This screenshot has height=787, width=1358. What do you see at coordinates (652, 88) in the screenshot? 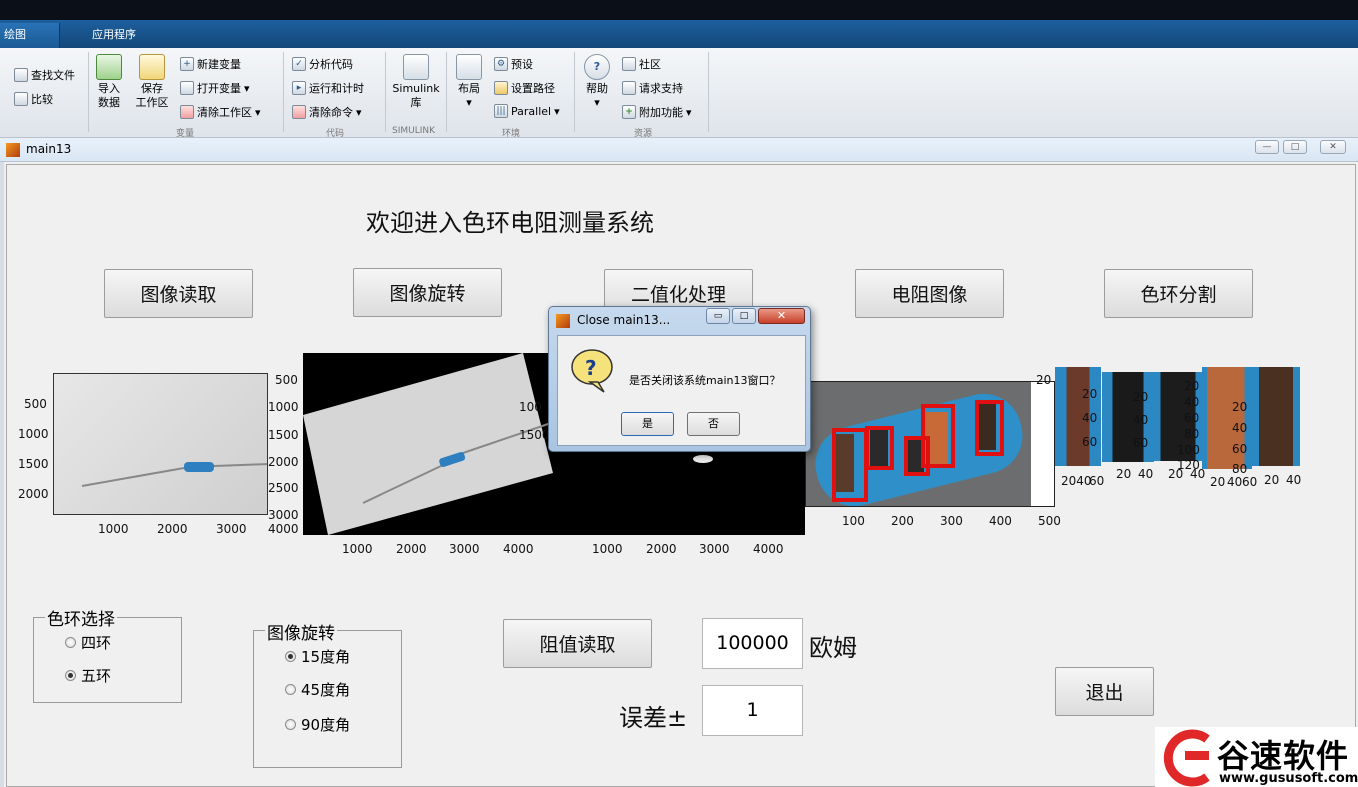
I see `request-support-button: 请求支持` at bounding box center [652, 88].